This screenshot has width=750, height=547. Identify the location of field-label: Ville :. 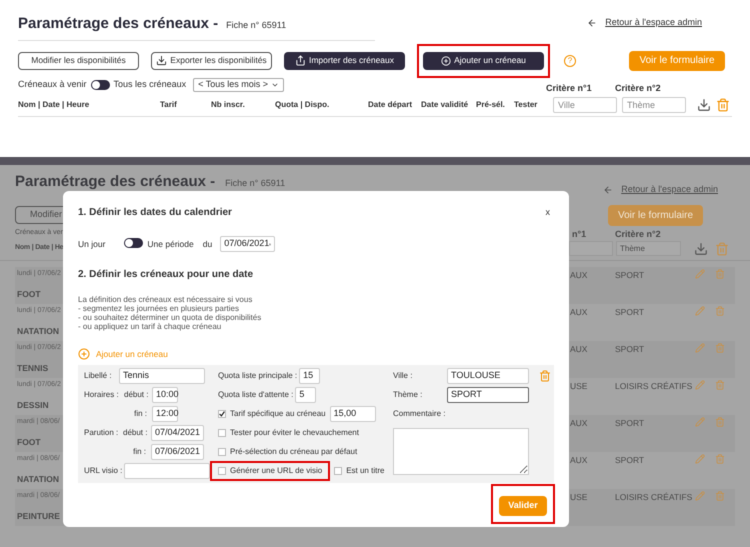
(403, 376).